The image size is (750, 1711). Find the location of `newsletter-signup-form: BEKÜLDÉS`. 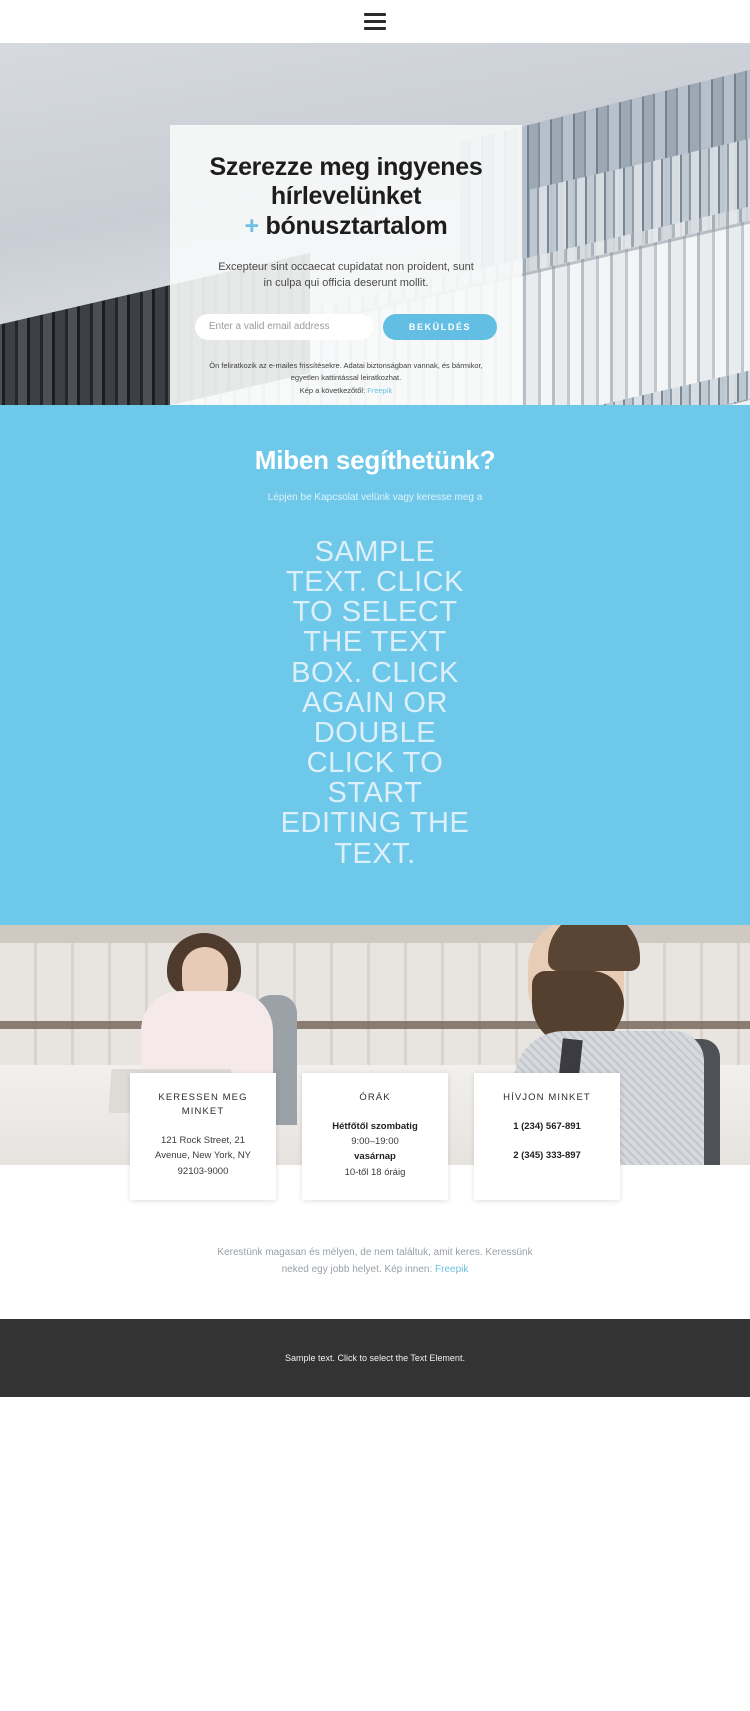

newsletter-signup-form: BEKÜLDÉS is located at coordinates (346, 326).